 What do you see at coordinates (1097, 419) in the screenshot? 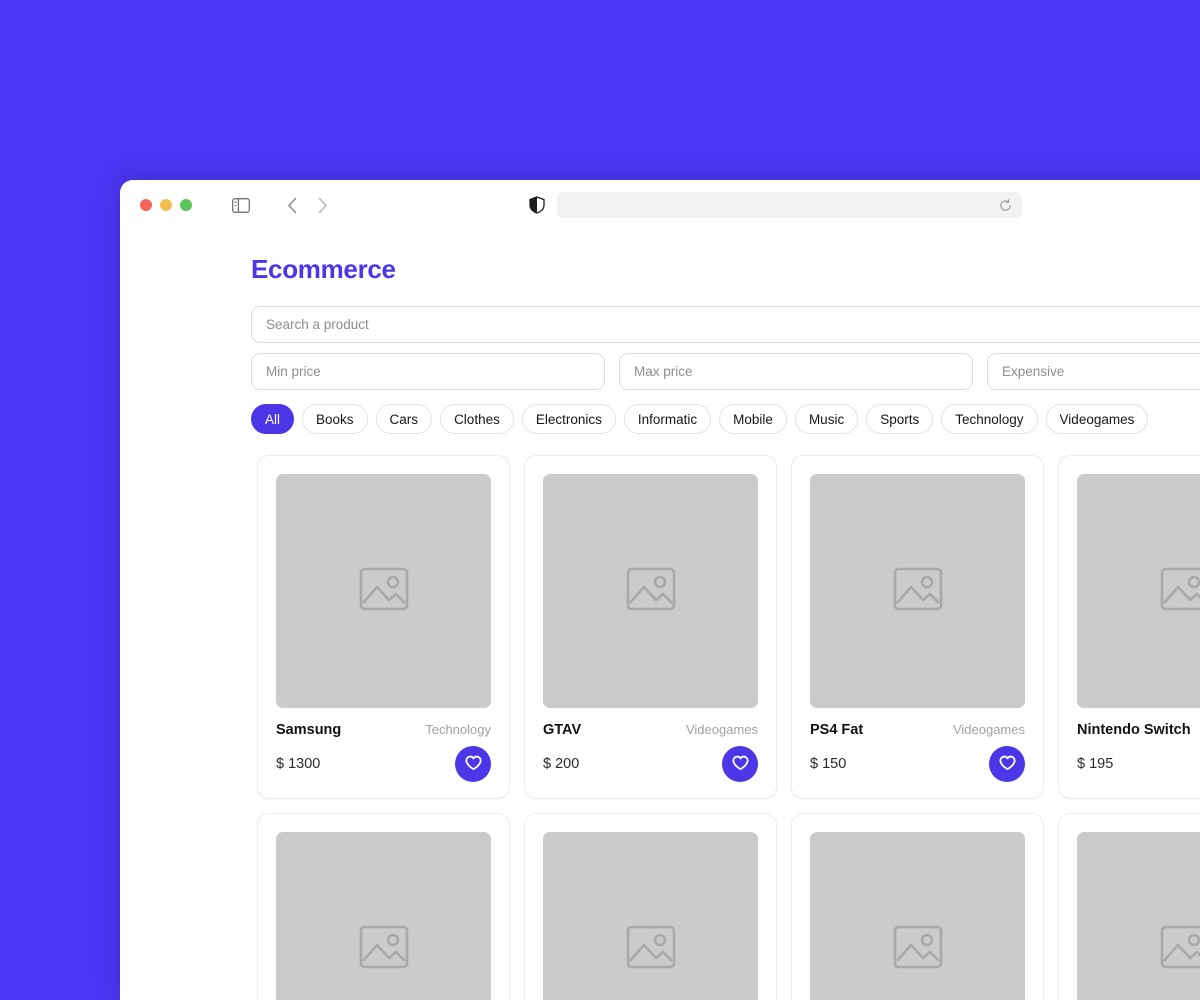
I see `category-chip-videogames: Videogames` at bounding box center [1097, 419].